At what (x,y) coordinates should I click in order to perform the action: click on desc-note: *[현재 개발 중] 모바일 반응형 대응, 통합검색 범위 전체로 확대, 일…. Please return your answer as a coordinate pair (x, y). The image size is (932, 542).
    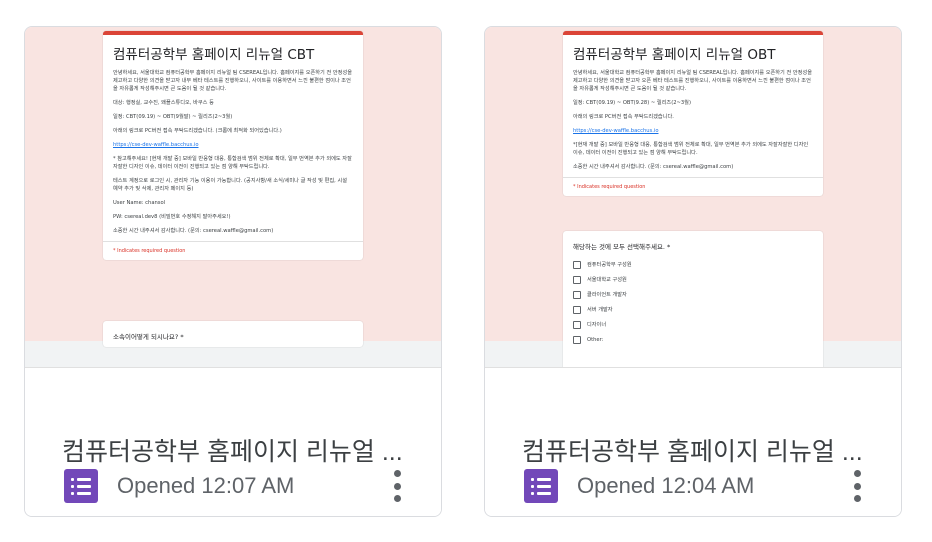
    Looking at the image, I should click on (691, 149).